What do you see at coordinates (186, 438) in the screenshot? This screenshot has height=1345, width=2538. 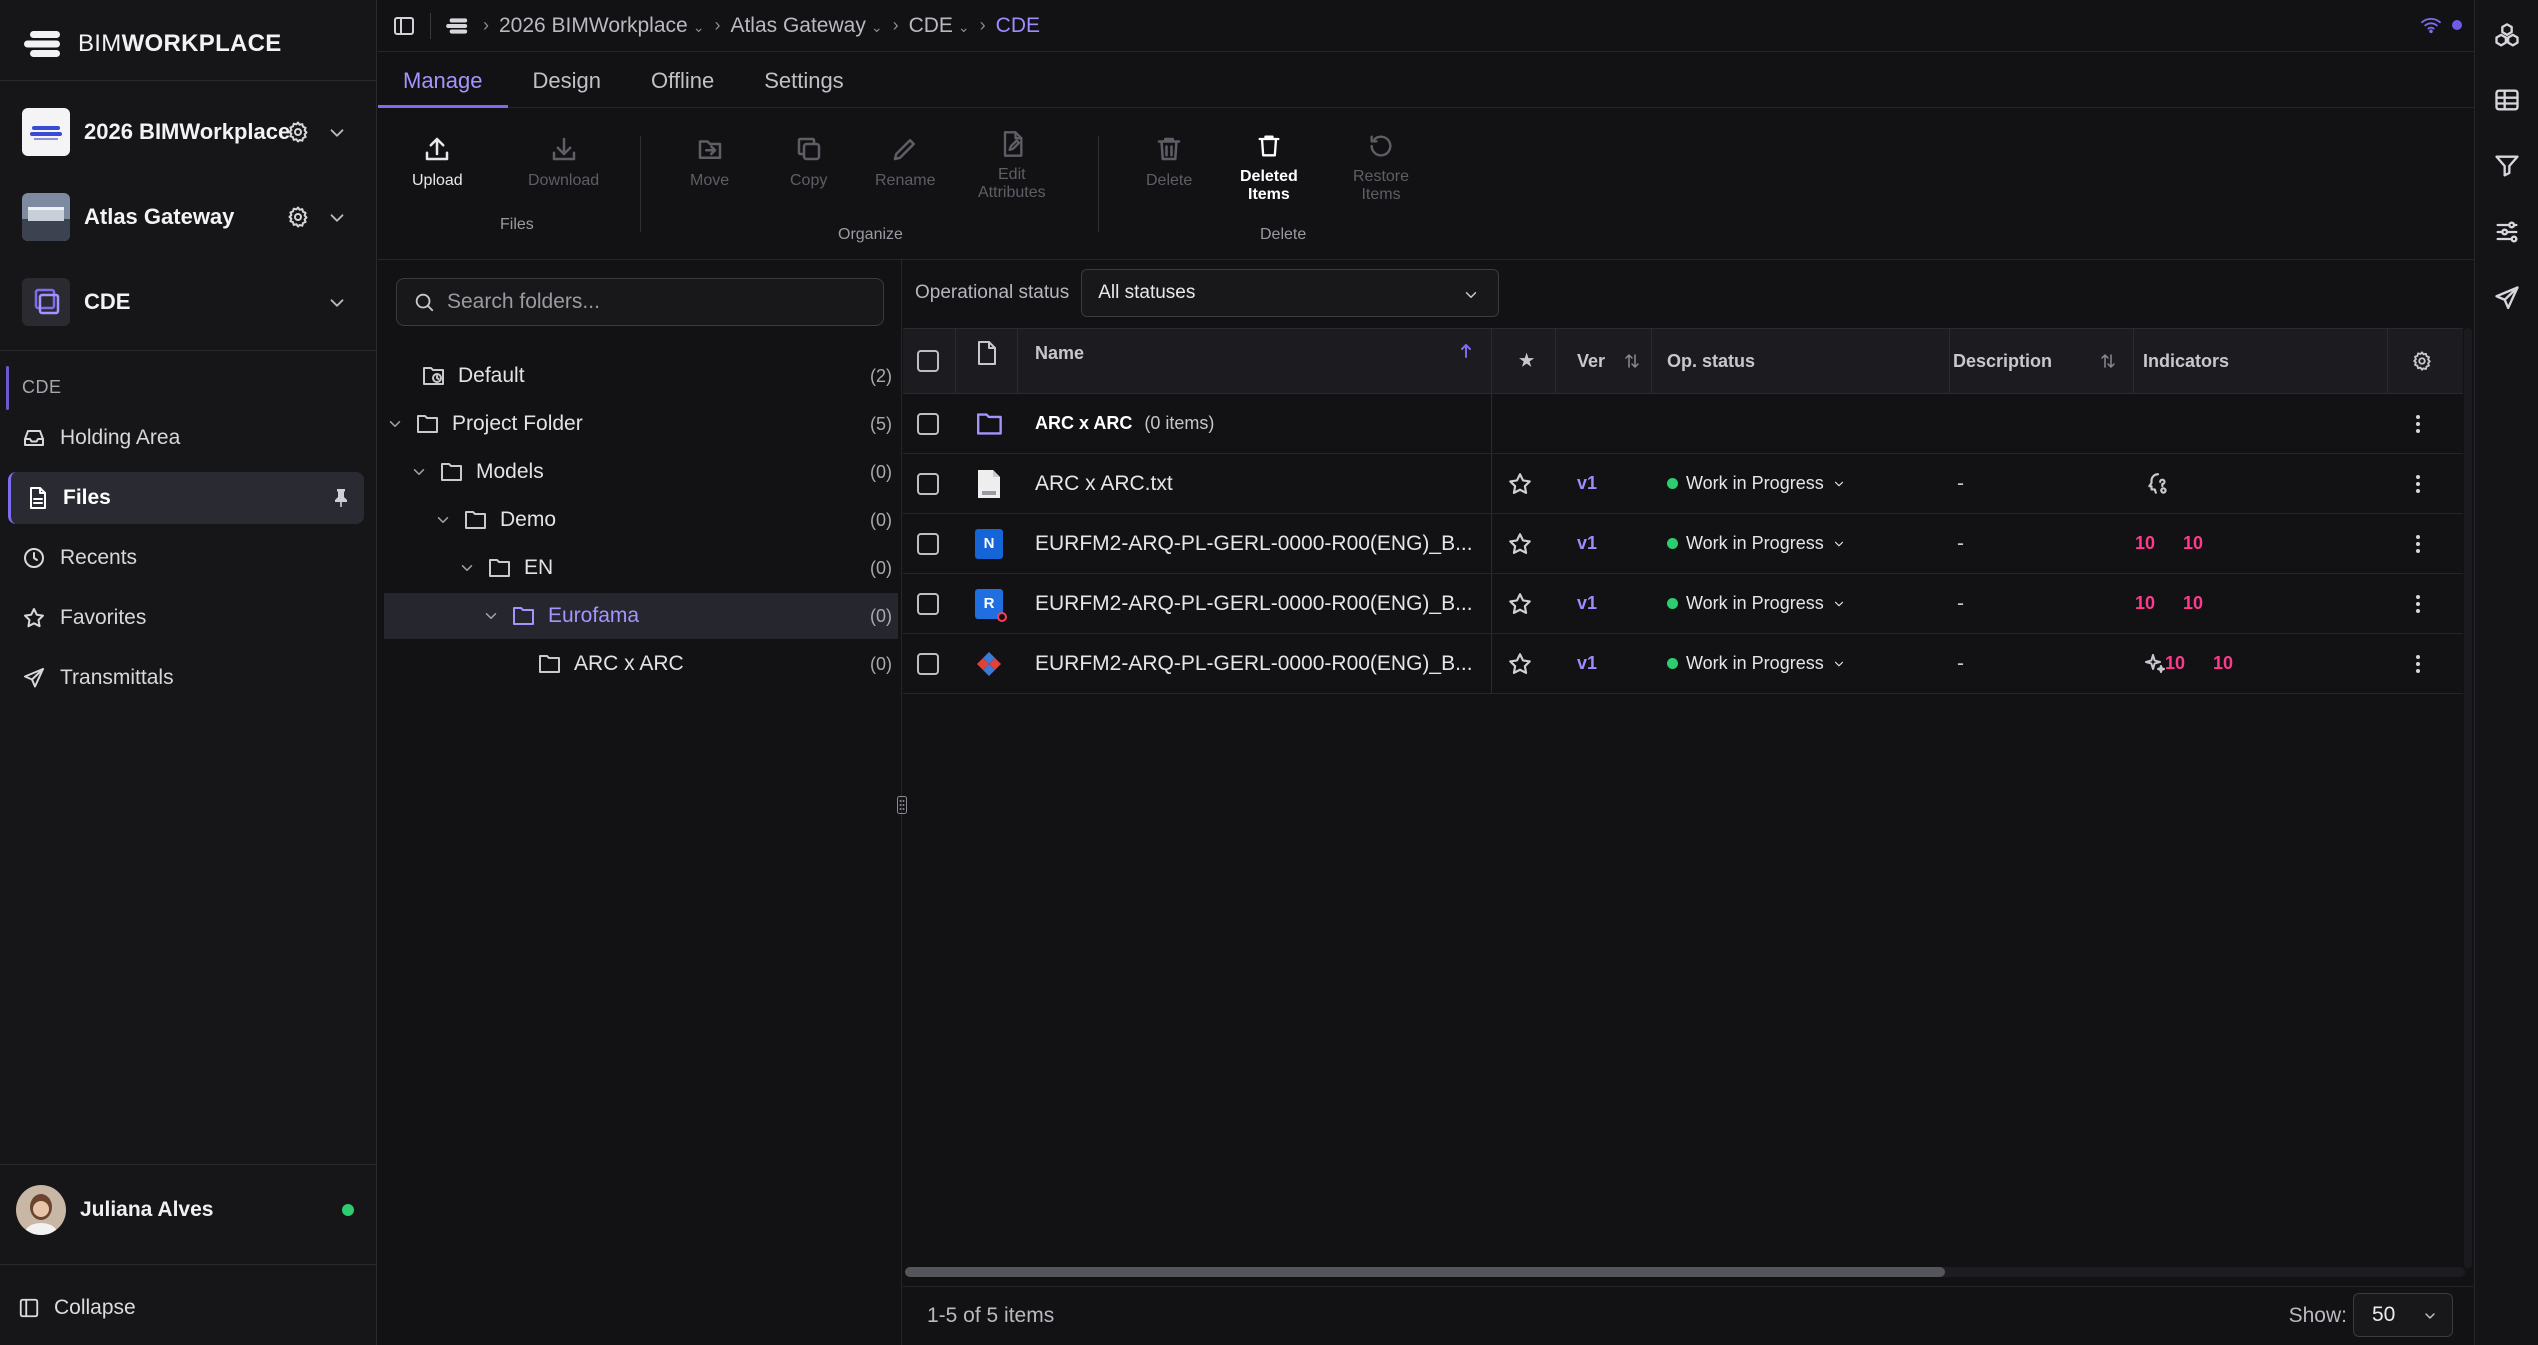 I see `nav-holding-area: Holding Area` at bounding box center [186, 438].